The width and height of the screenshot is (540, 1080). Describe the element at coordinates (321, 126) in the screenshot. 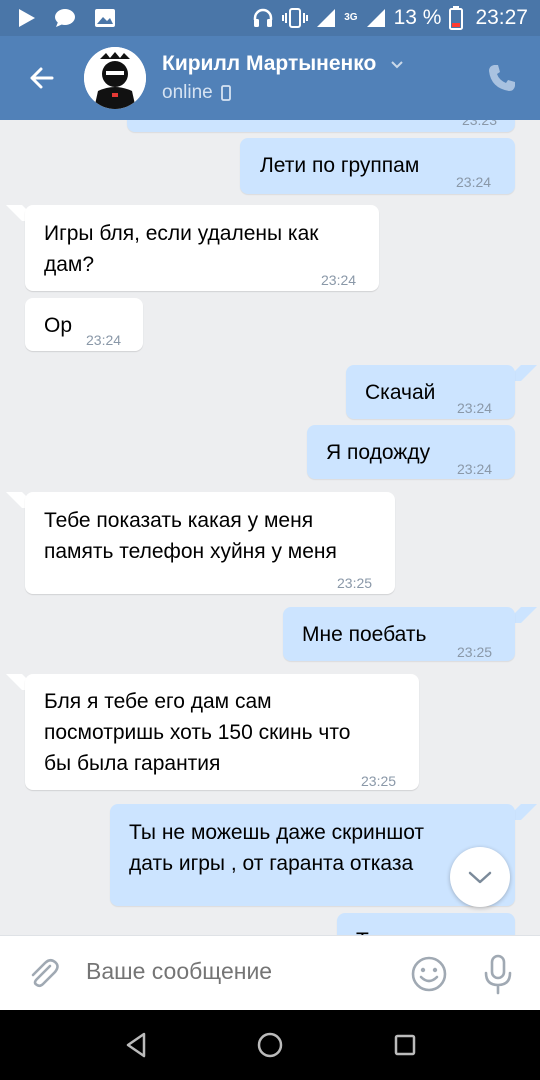

I see `message-outgoing: 23:23` at that location.